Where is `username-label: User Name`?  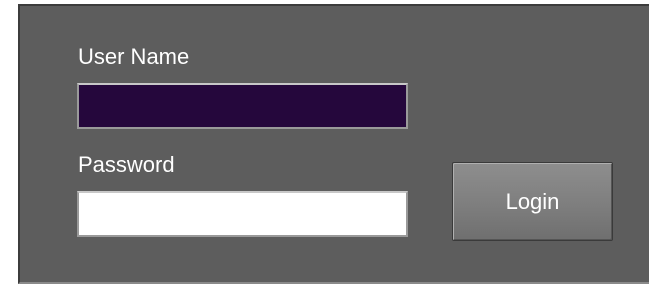
username-label: User Name is located at coordinates (134, 56).